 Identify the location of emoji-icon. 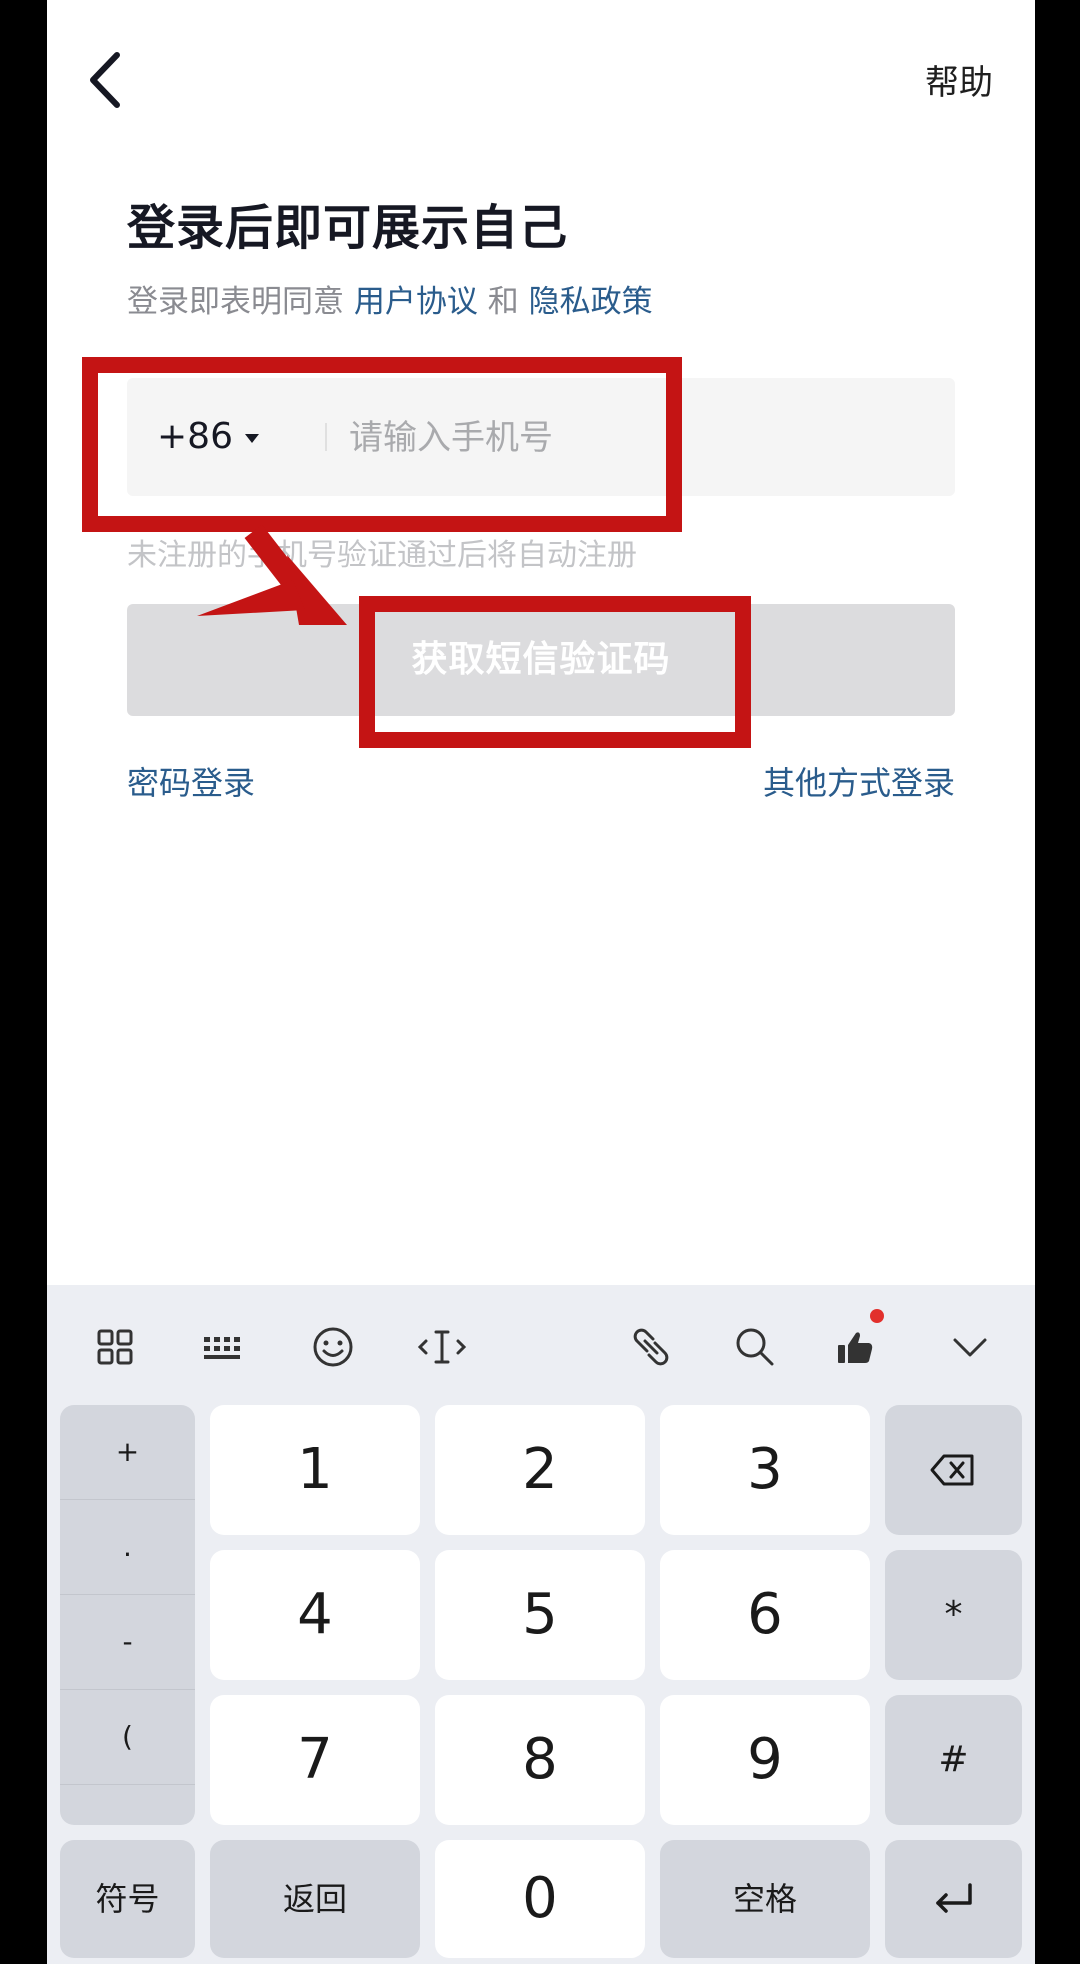
(333, 1347).